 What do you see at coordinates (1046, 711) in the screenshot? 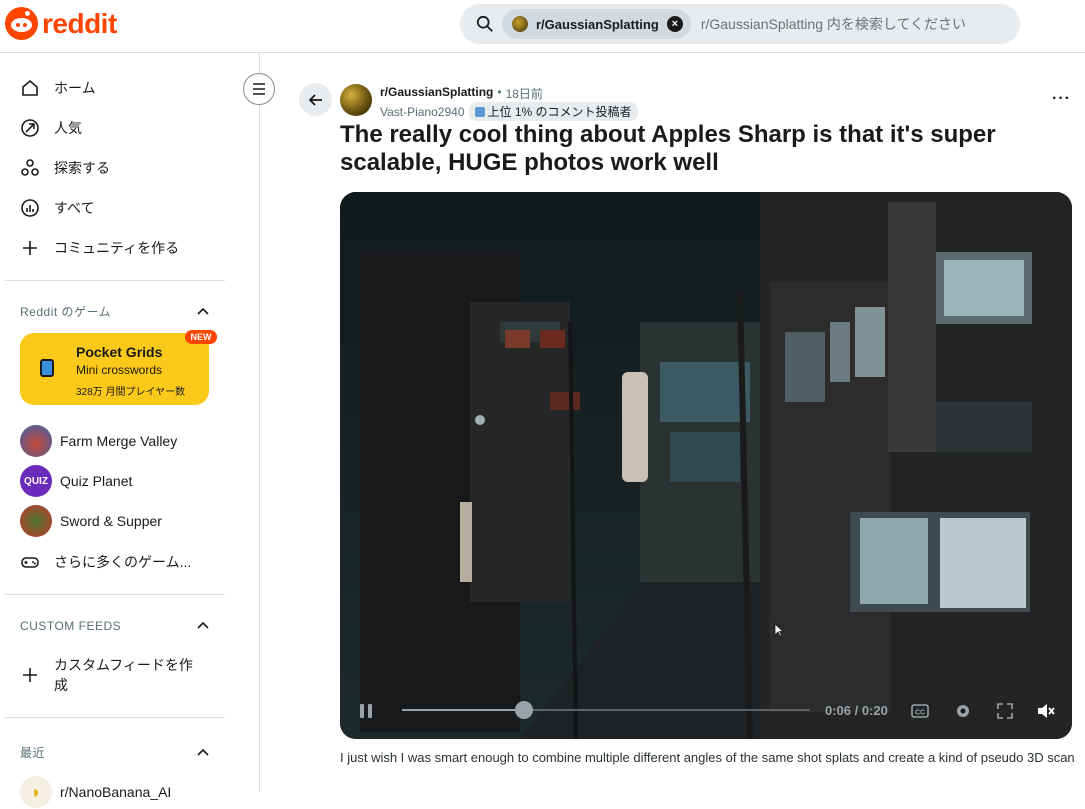
I see `muted-speaker-icon` at bounding box center [1046, 711].